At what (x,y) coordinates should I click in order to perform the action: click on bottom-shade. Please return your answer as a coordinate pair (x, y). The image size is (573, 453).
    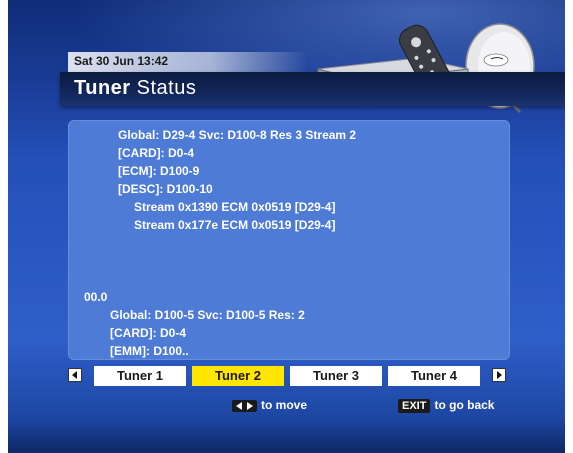
    Looking at the image, I should click on (286, 436).